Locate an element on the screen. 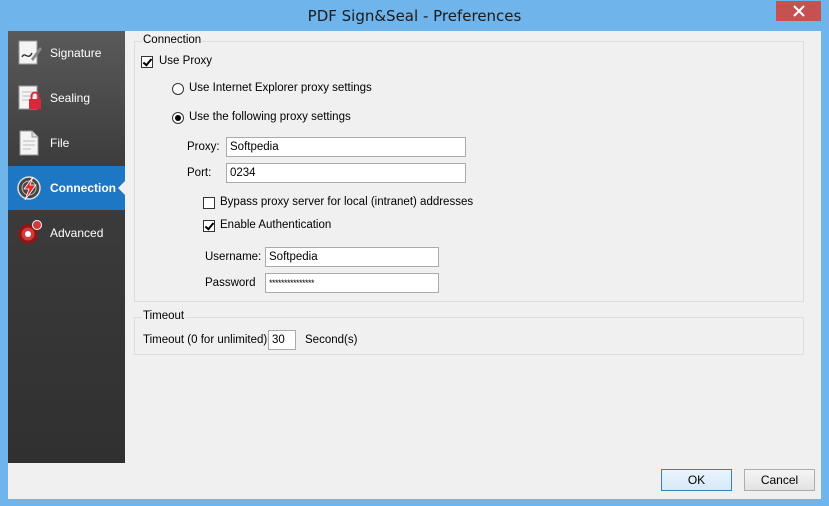 The width and height of the screenshot is (829, 506). password-label: Password is located at coordinates (230, 283).